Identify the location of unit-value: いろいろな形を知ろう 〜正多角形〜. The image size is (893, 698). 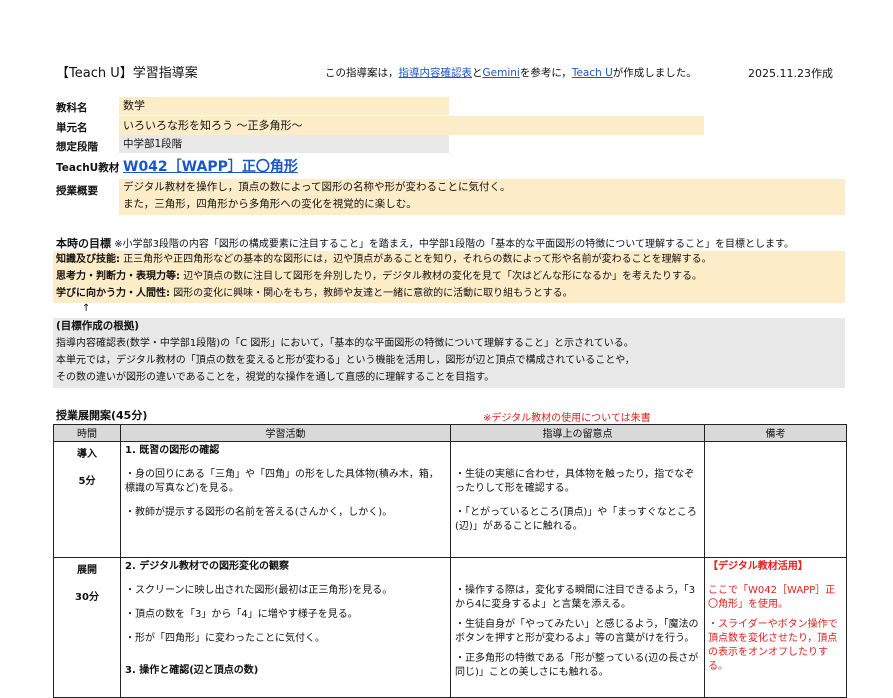
(411, 125).